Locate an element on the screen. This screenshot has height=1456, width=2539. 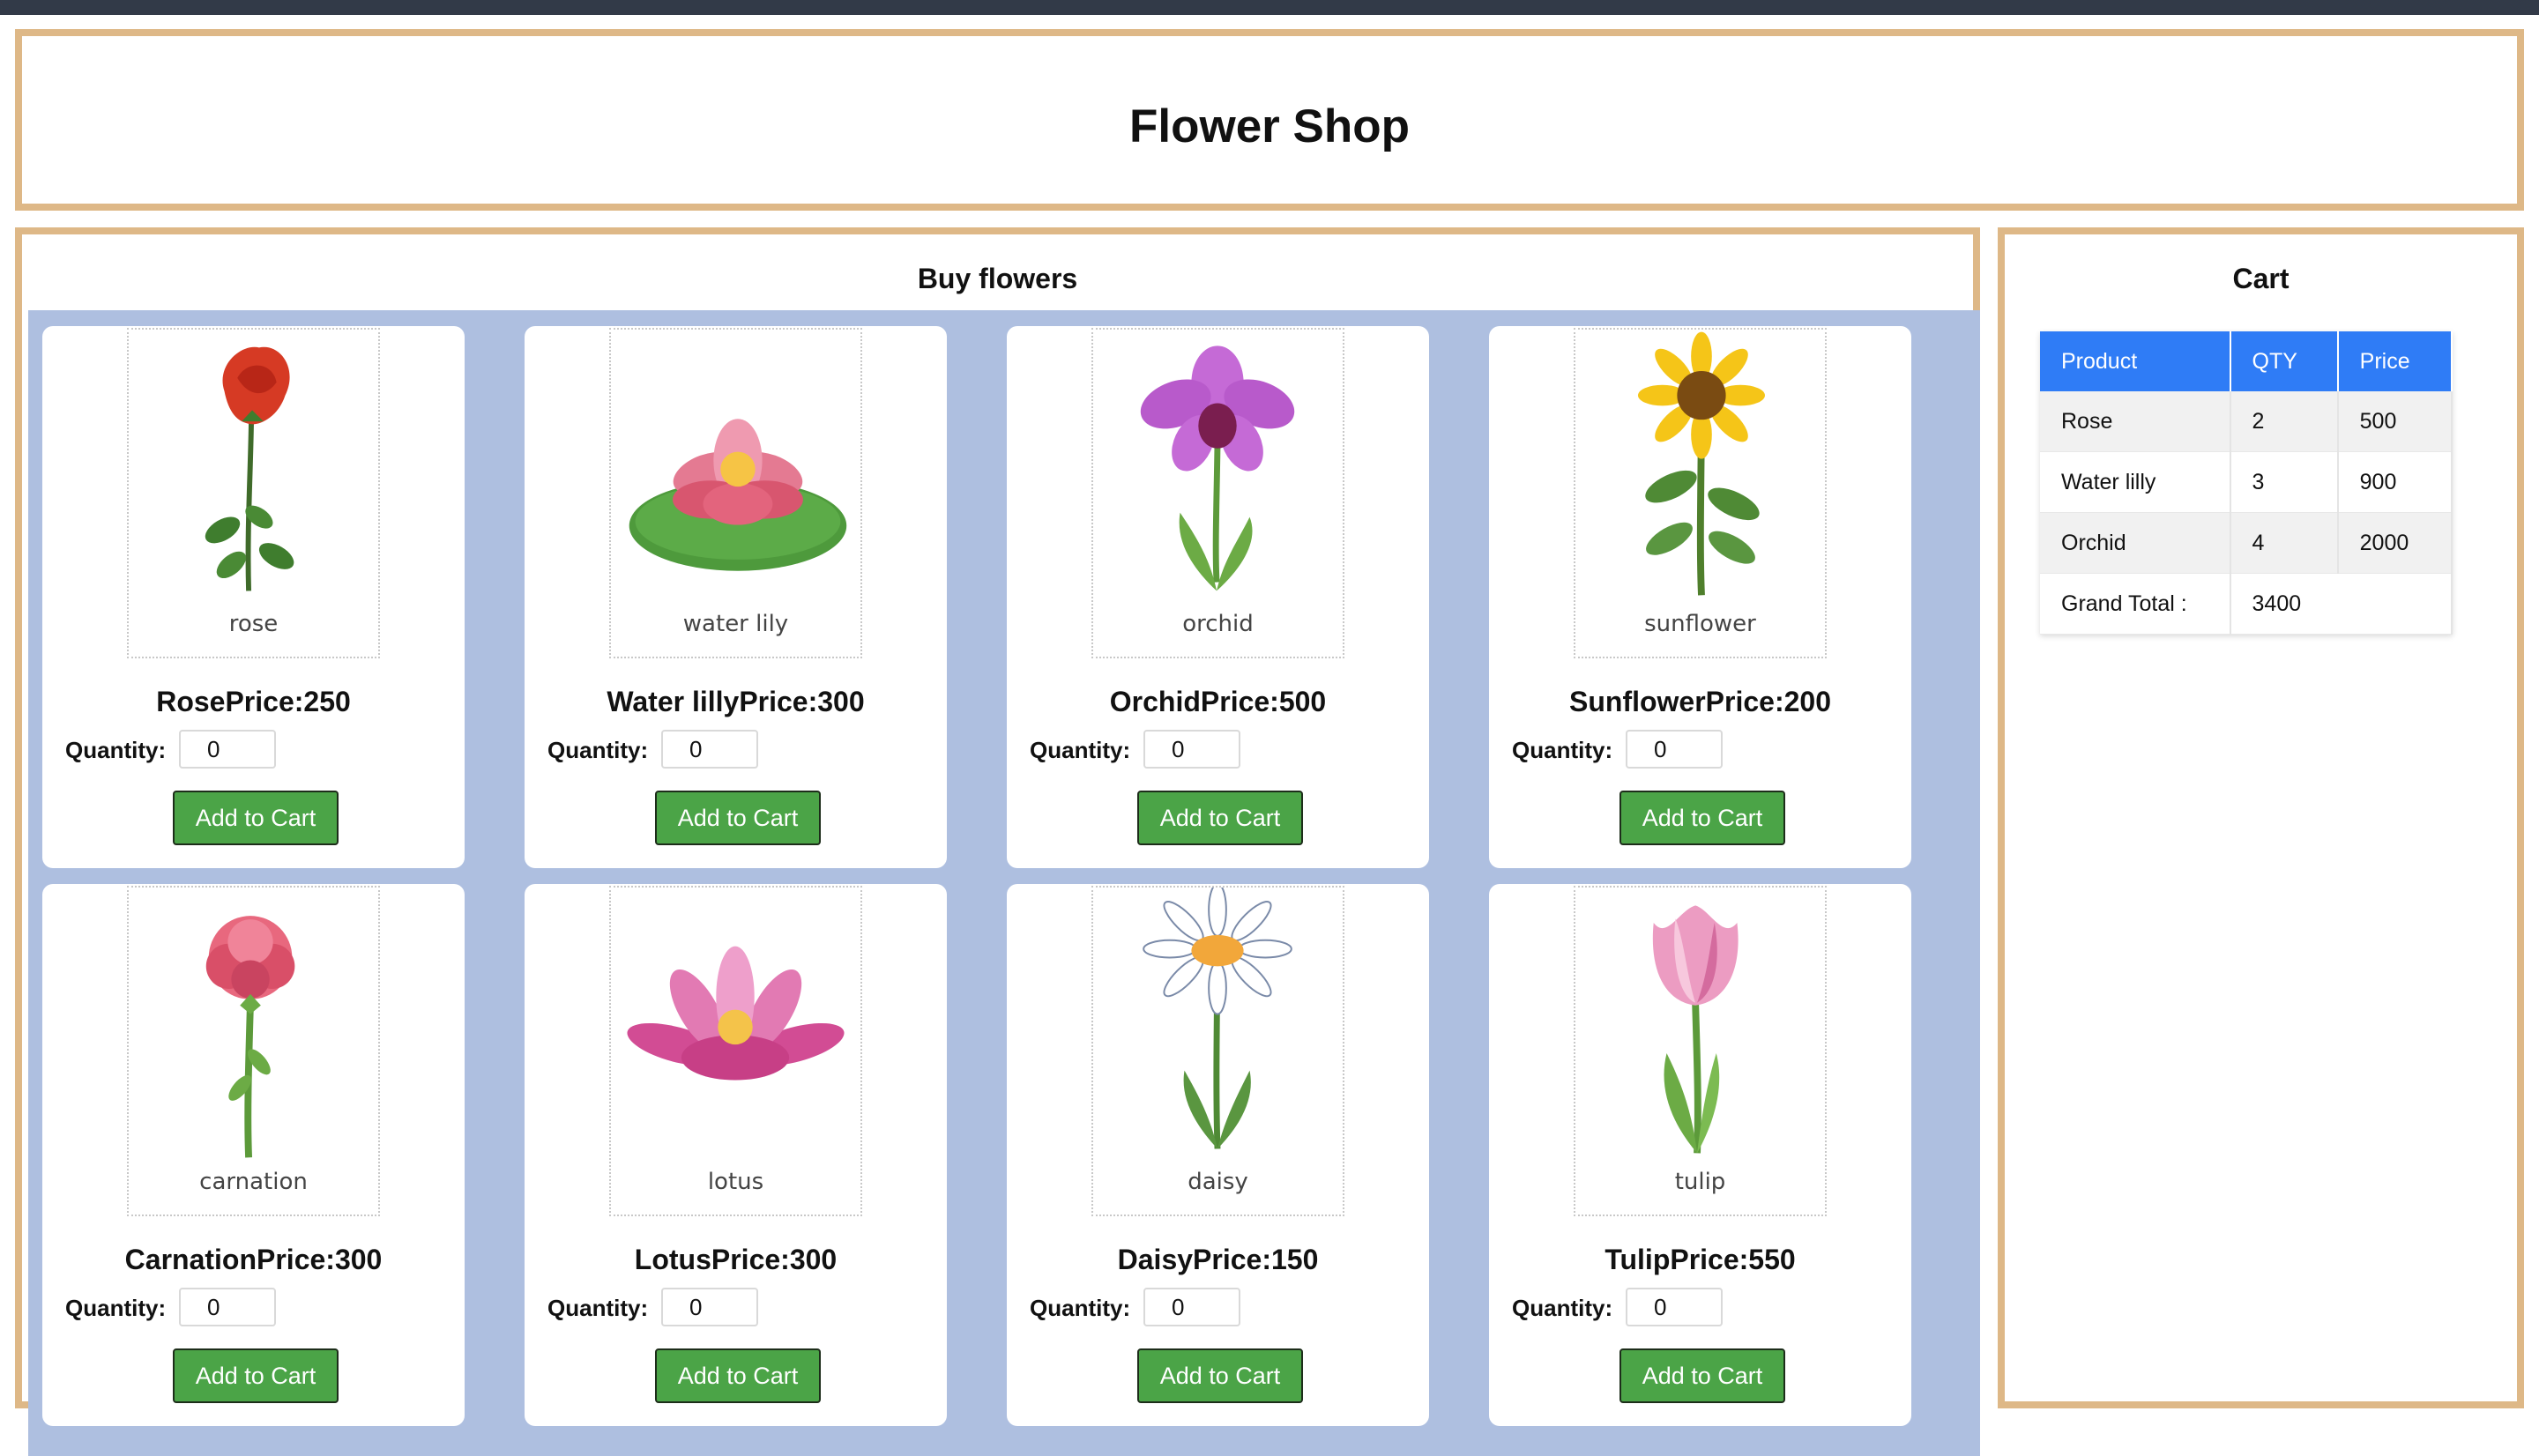
product-title: CarnationPrice:300 is located at coordinates (253, 1259).